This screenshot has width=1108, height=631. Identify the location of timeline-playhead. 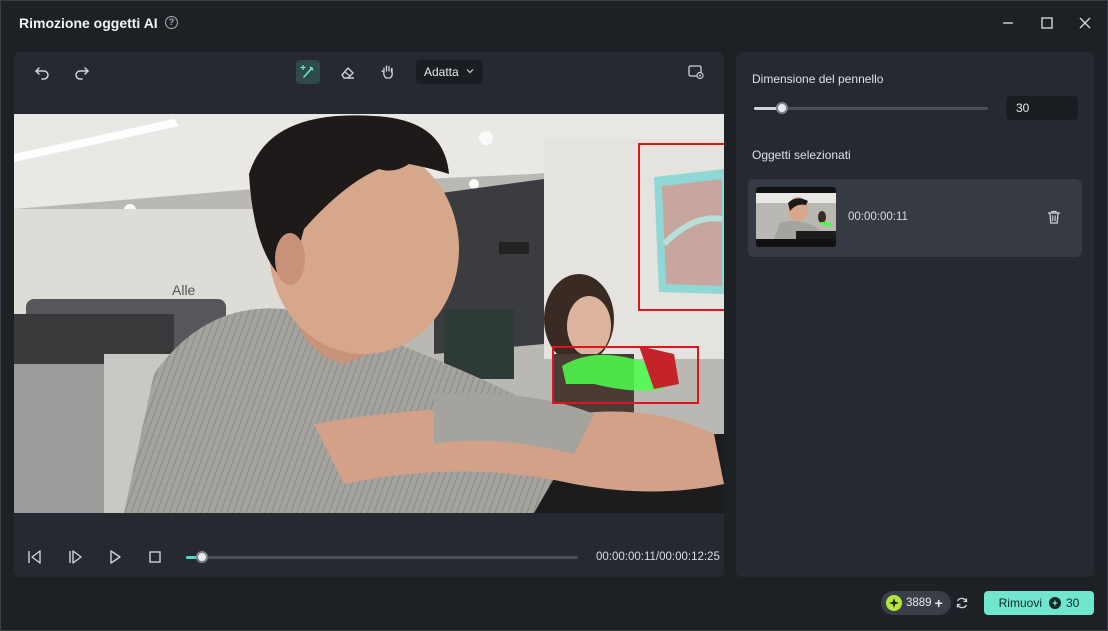
(201, 557).